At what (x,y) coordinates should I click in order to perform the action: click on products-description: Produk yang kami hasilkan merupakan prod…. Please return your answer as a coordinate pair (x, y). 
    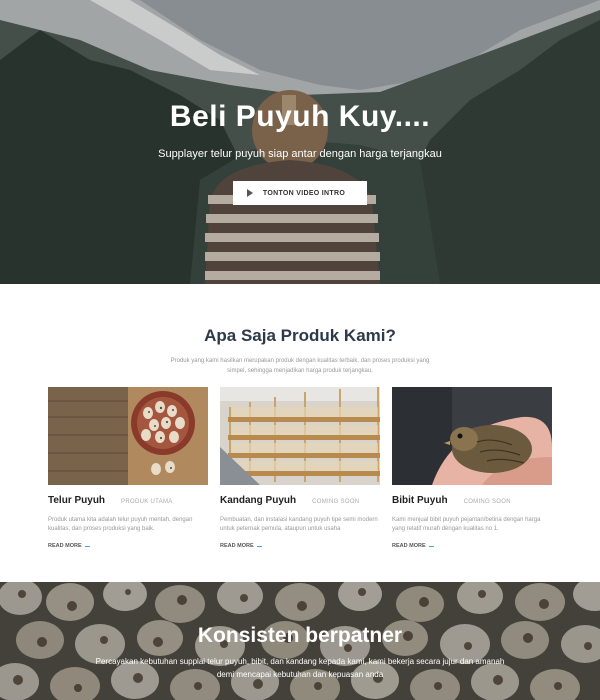
    Looking at the image, I should click on (300, 366).